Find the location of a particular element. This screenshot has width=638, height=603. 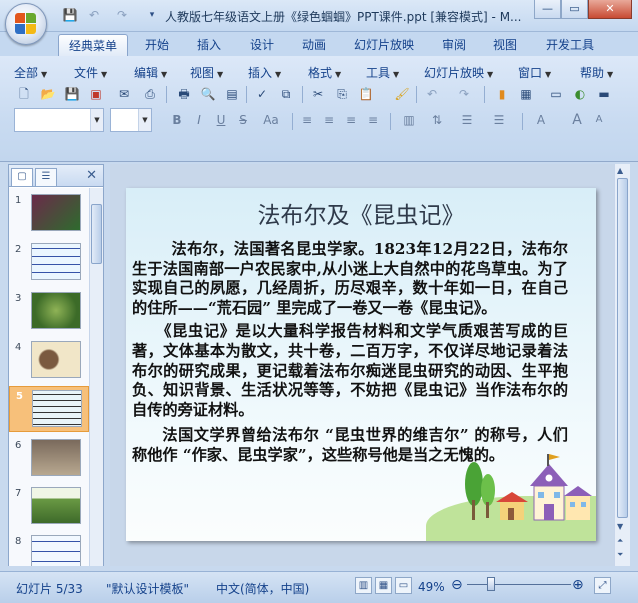

menu-all: 全部 ▼ is located at coordinates (30, 74).